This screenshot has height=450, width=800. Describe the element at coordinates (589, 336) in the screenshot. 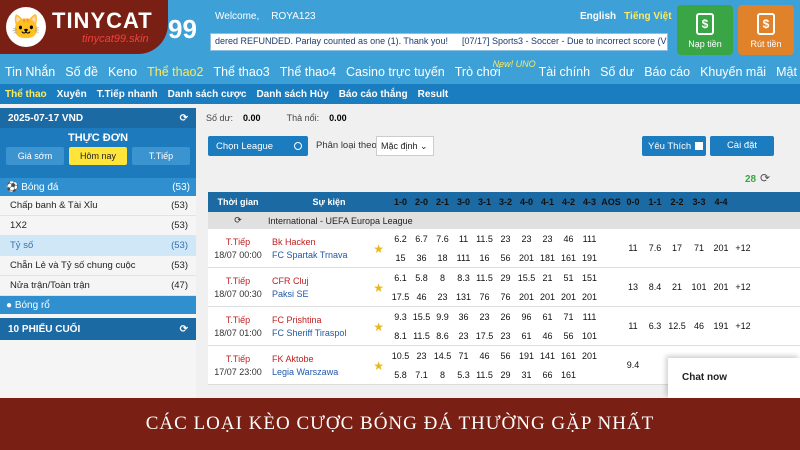

I see `odds-cell: 101` at that location.